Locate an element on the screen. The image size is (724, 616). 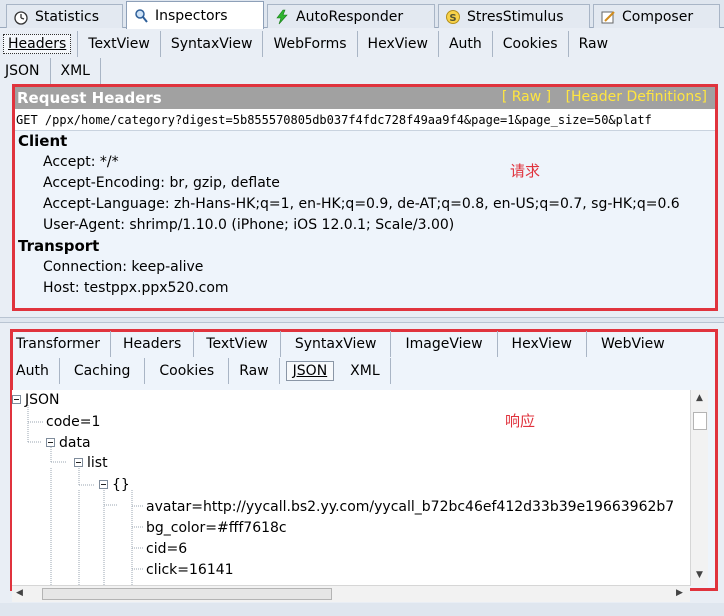
collapse-list-icon is located at coordinates (78, 462).